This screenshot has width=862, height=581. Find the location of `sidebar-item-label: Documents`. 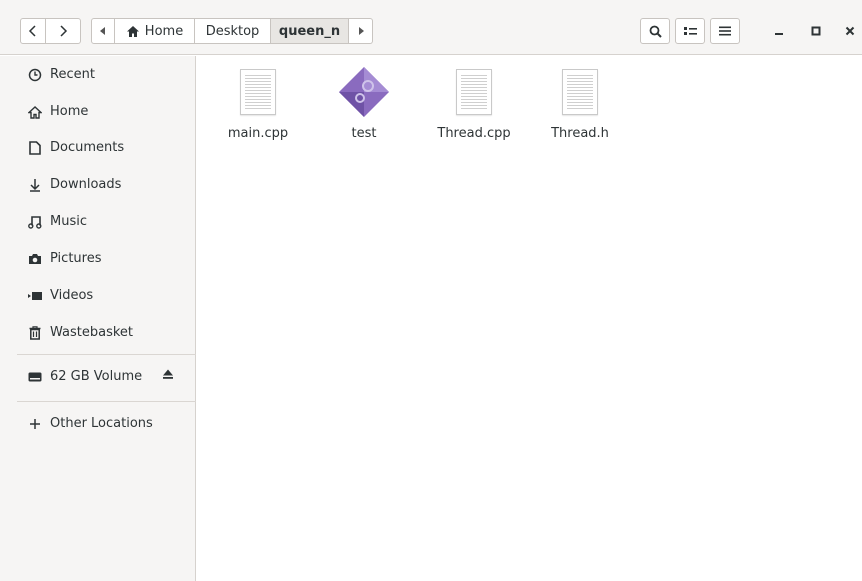

sidebar-item-label: Documents is located at coordinates (87, 147).